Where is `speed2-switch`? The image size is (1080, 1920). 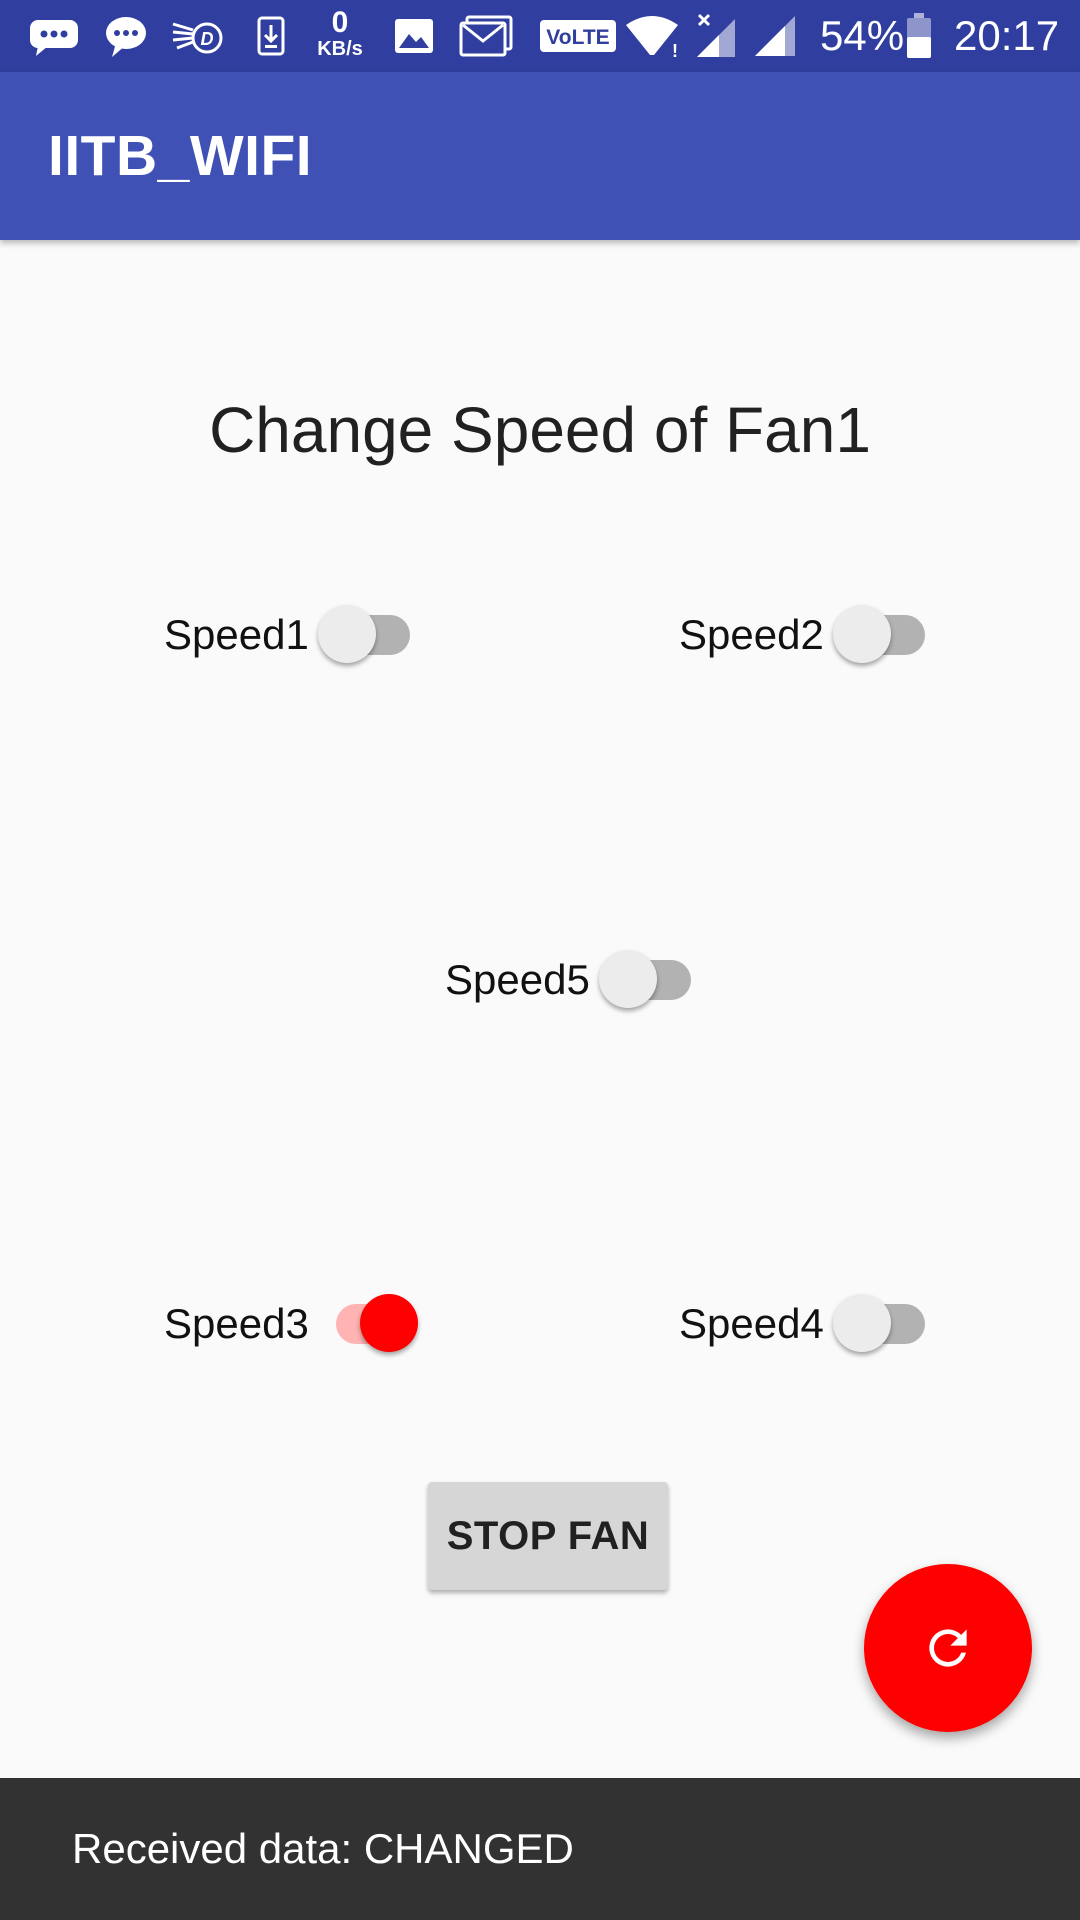
speed2-switch is located at coordinates (877, 635).